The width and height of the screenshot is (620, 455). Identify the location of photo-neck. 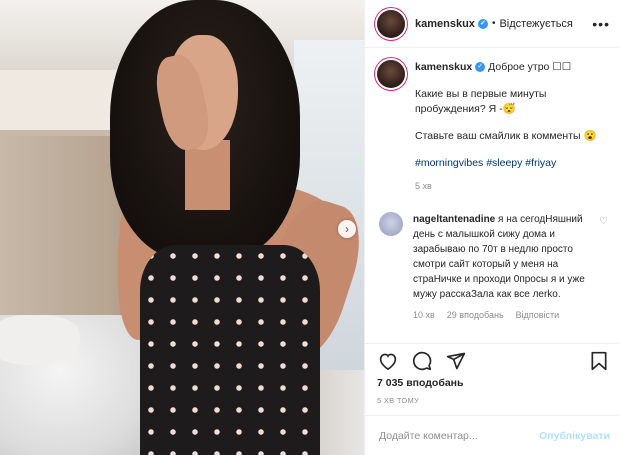
(207, 175).